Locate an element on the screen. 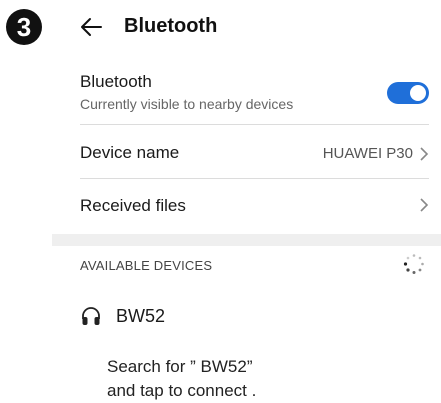 This screenshot has height=403, width=441. headphones-icon is located at coordinates (91, 316).